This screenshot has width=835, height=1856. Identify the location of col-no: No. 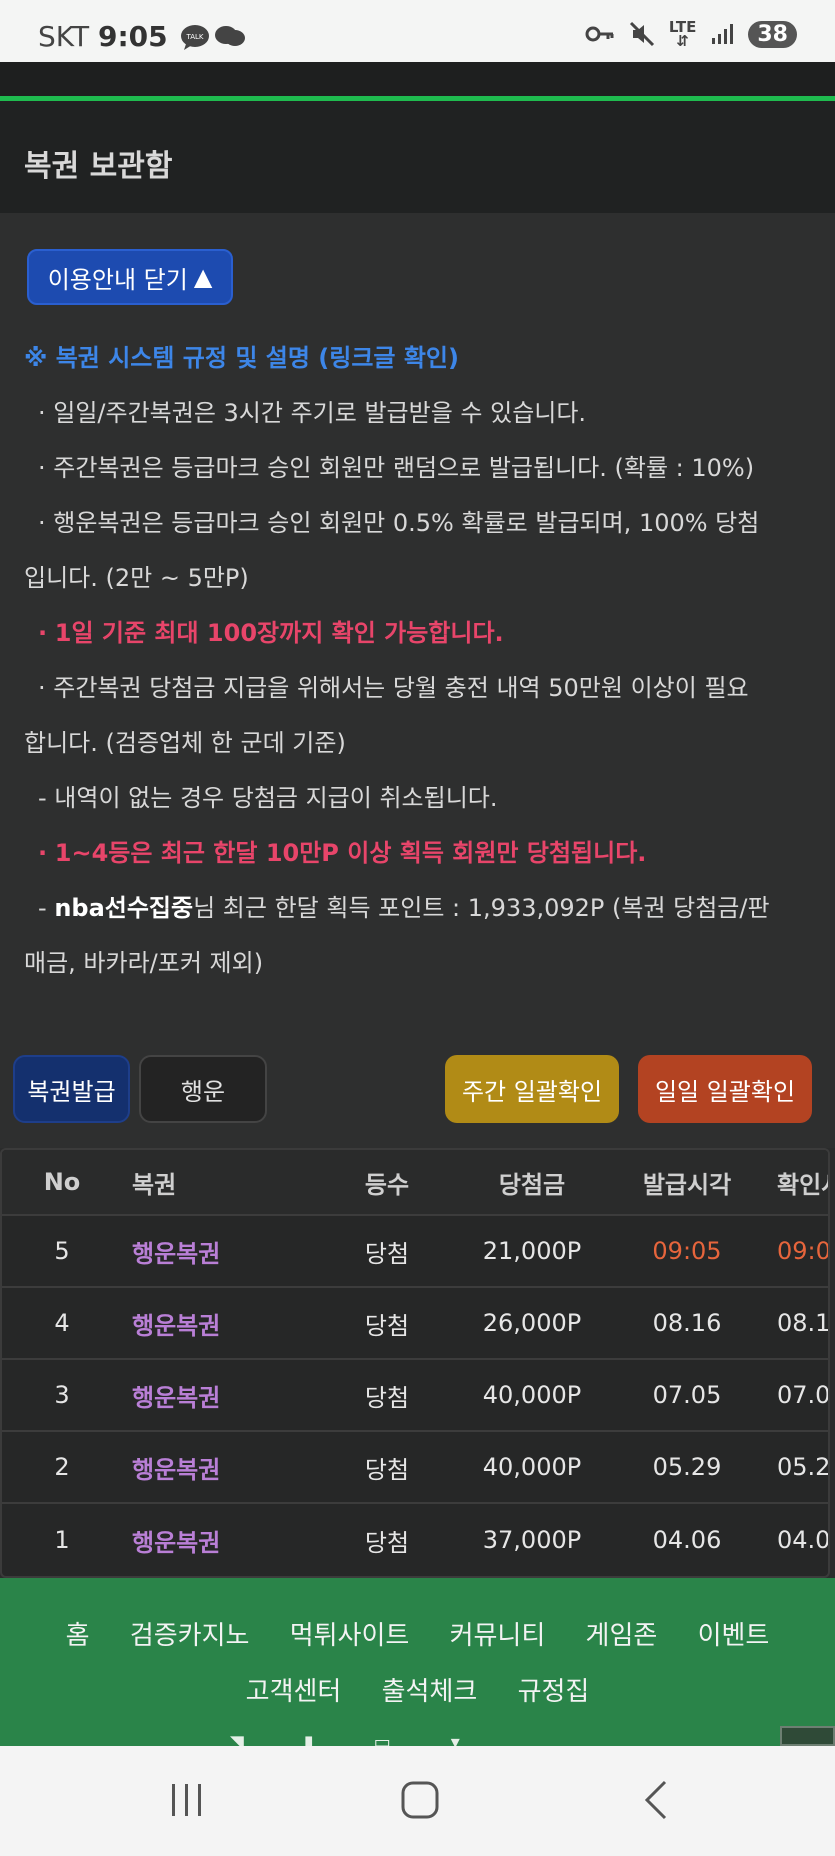
(62, 1182).